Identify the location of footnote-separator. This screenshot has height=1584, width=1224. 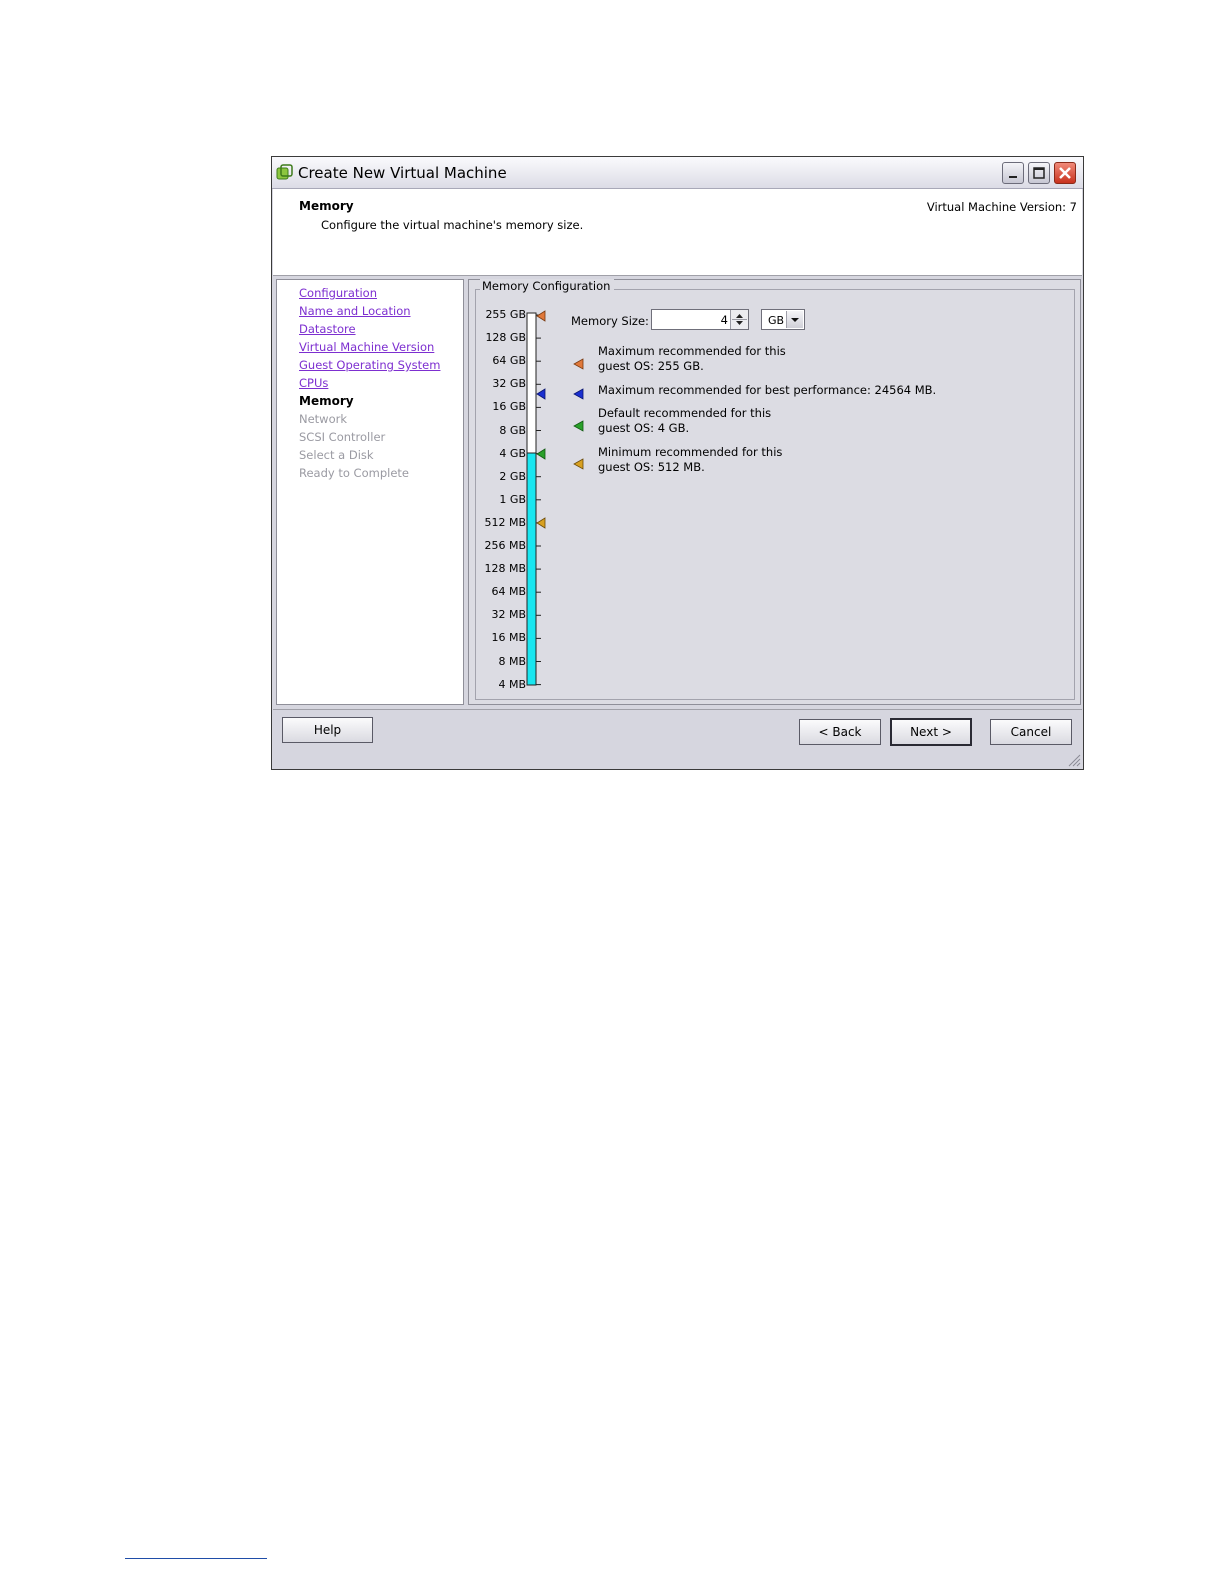
(196, 1558).